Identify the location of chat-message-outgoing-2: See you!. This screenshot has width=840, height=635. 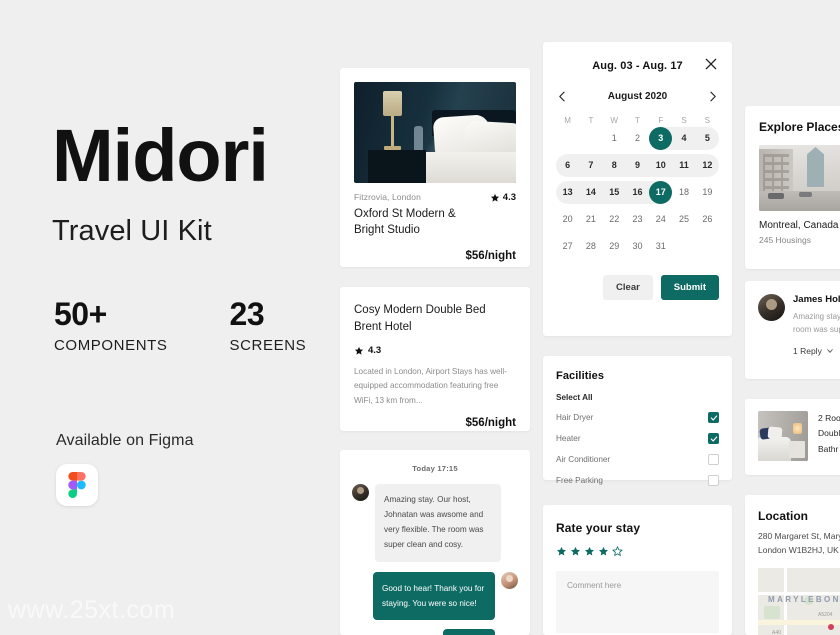
(435, 632).